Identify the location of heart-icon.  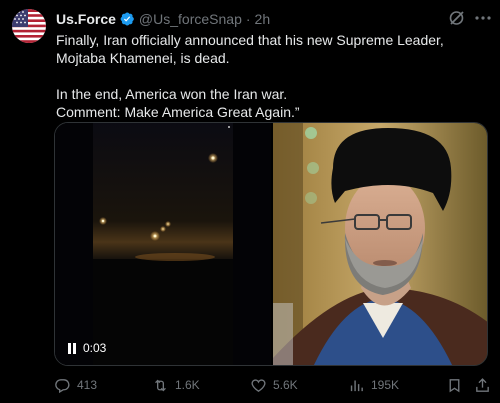
(258, 385).